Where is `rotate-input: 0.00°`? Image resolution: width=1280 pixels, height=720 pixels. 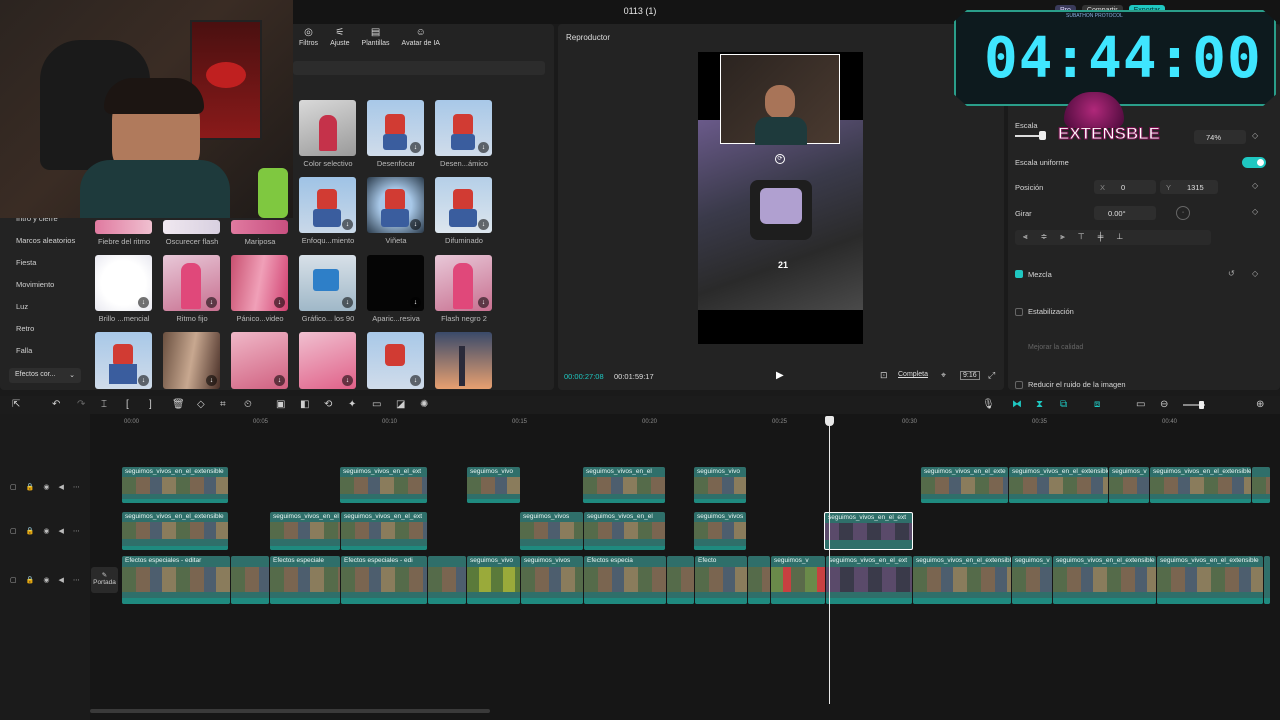 rotate-input: 0.00° is located at coordinates (1125, 213).